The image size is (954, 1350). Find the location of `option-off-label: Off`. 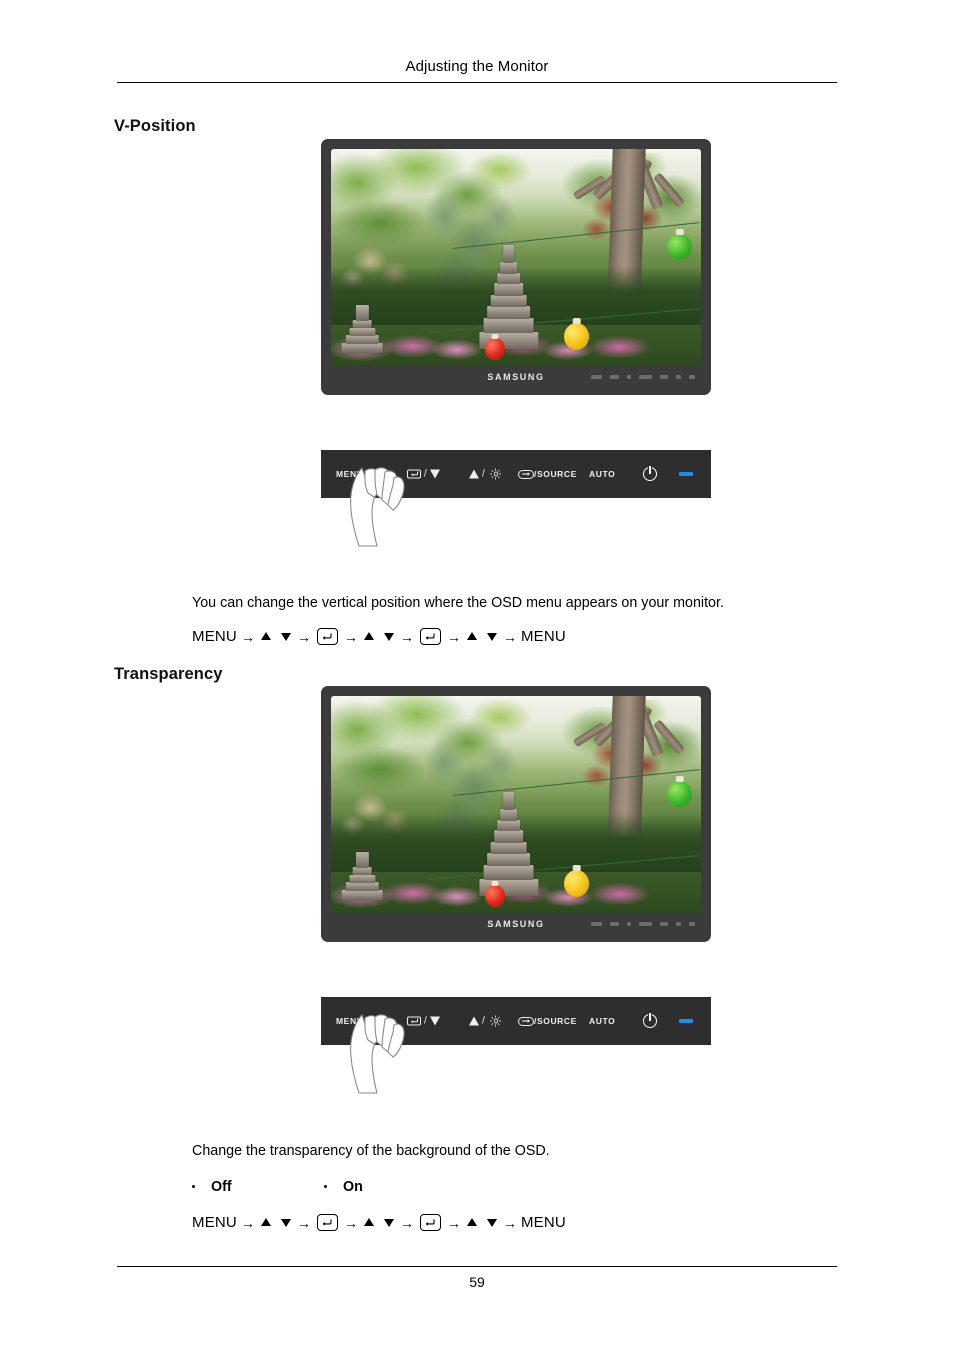

option-off-label: Off is located at coordinates (221, 1187).